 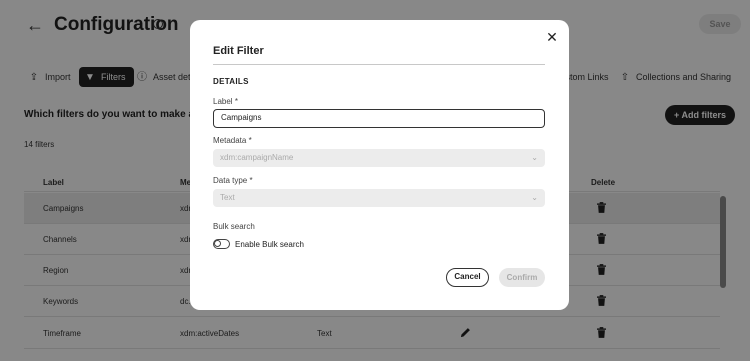 I want to click on metadata-field-label: Metadata *, so click(x=232, y=140).